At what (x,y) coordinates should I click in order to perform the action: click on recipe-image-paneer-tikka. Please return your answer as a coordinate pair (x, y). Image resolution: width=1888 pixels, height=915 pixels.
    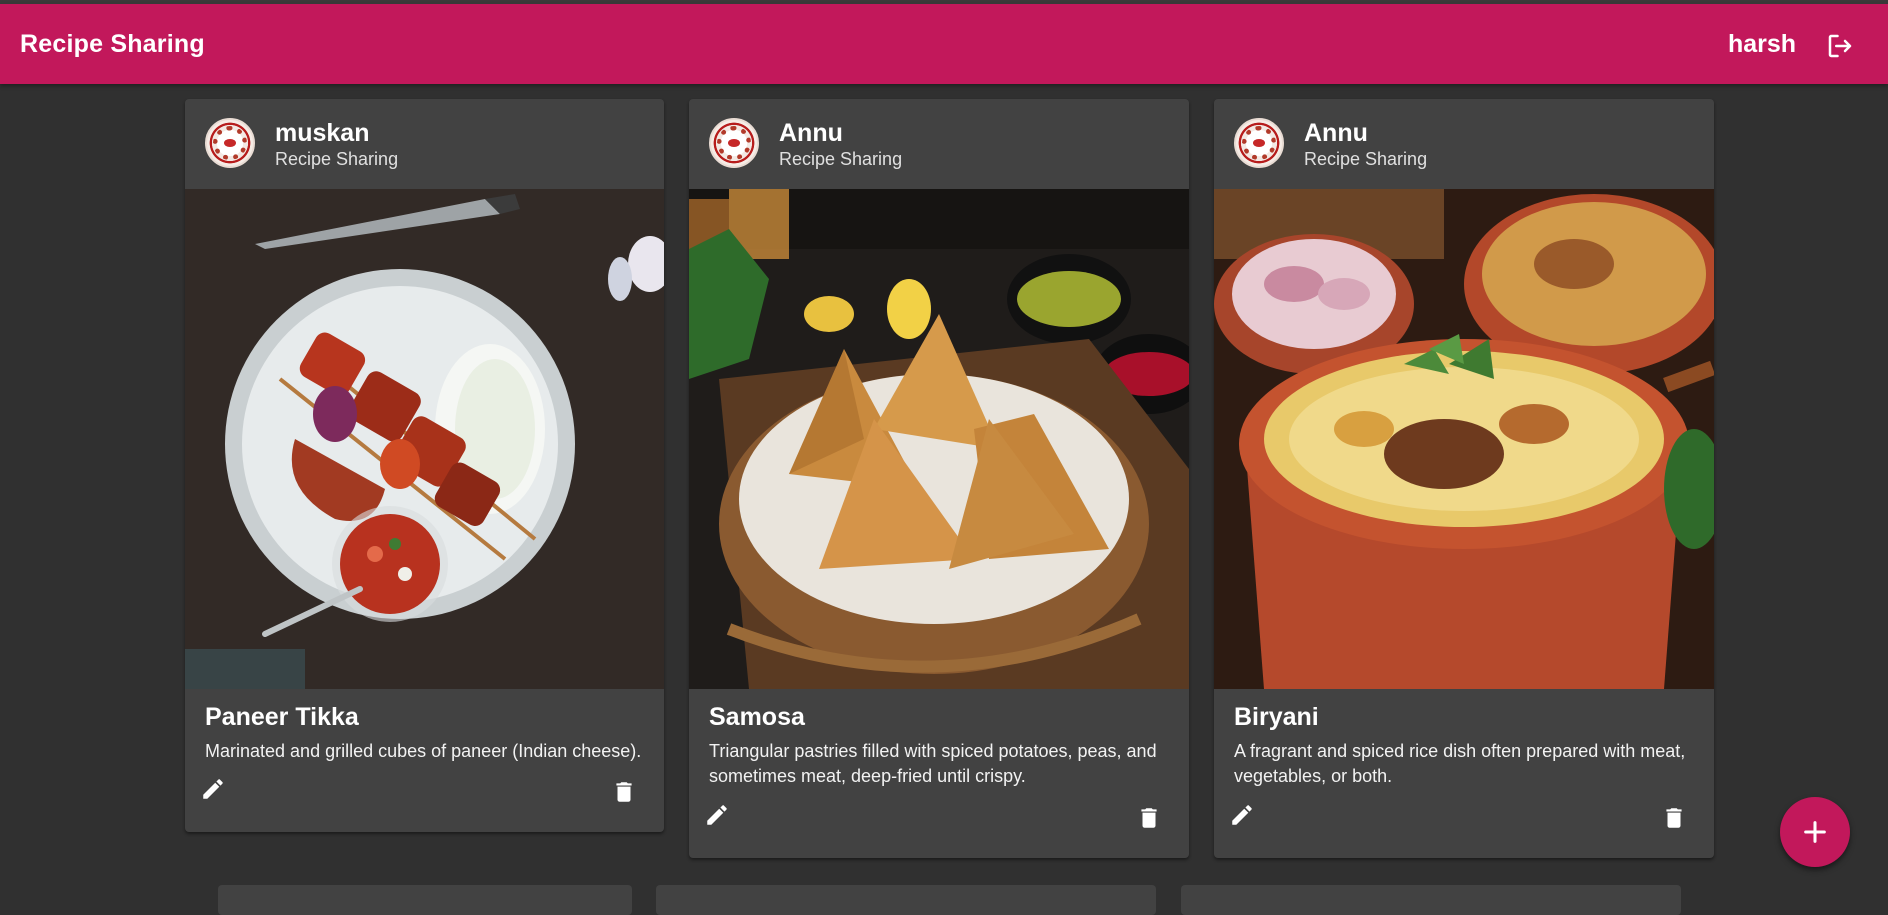
    Looking at the image, I should click on (424, 439).